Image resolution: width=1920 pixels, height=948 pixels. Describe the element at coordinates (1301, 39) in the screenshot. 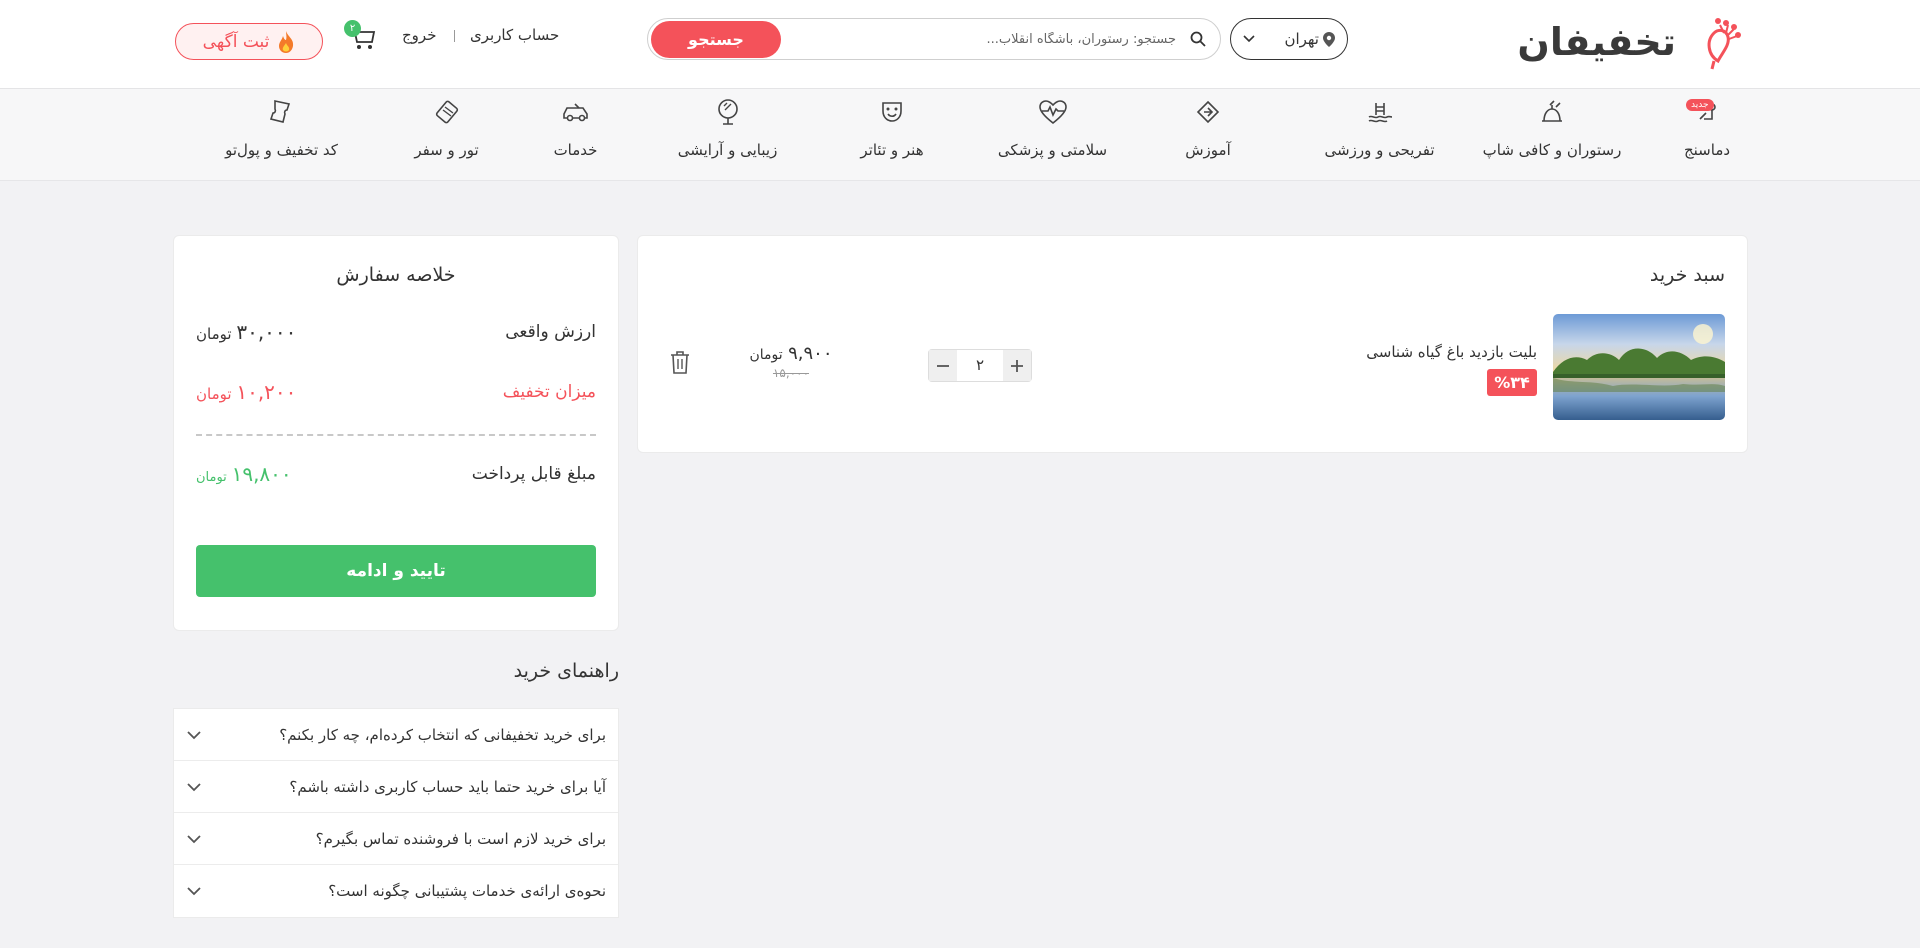

I see `city-name: تهران` at that location.